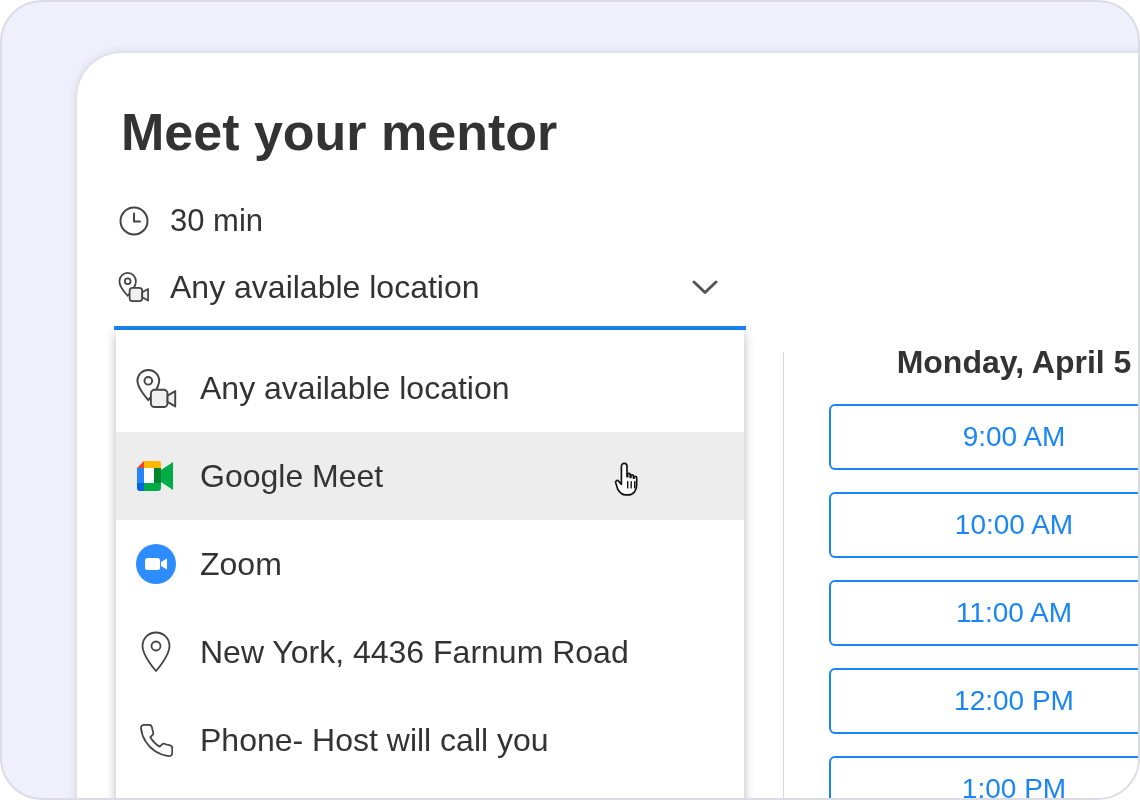 This screenshot has height=800, width=1140. I want to click on page-title: Meet your mentor, so click(339, 132).